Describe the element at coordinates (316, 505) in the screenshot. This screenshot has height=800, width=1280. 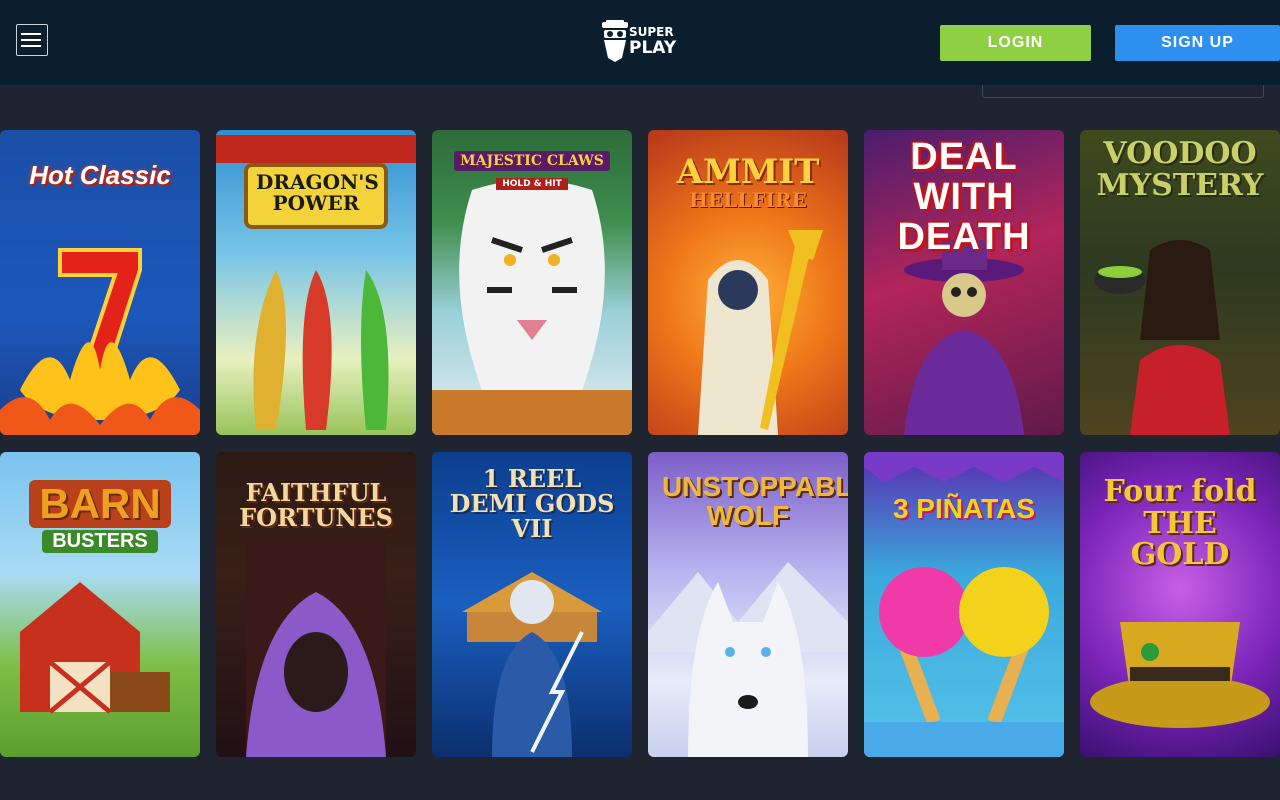
I see `game-title: FAITHFUL FORTUNES` at that location.